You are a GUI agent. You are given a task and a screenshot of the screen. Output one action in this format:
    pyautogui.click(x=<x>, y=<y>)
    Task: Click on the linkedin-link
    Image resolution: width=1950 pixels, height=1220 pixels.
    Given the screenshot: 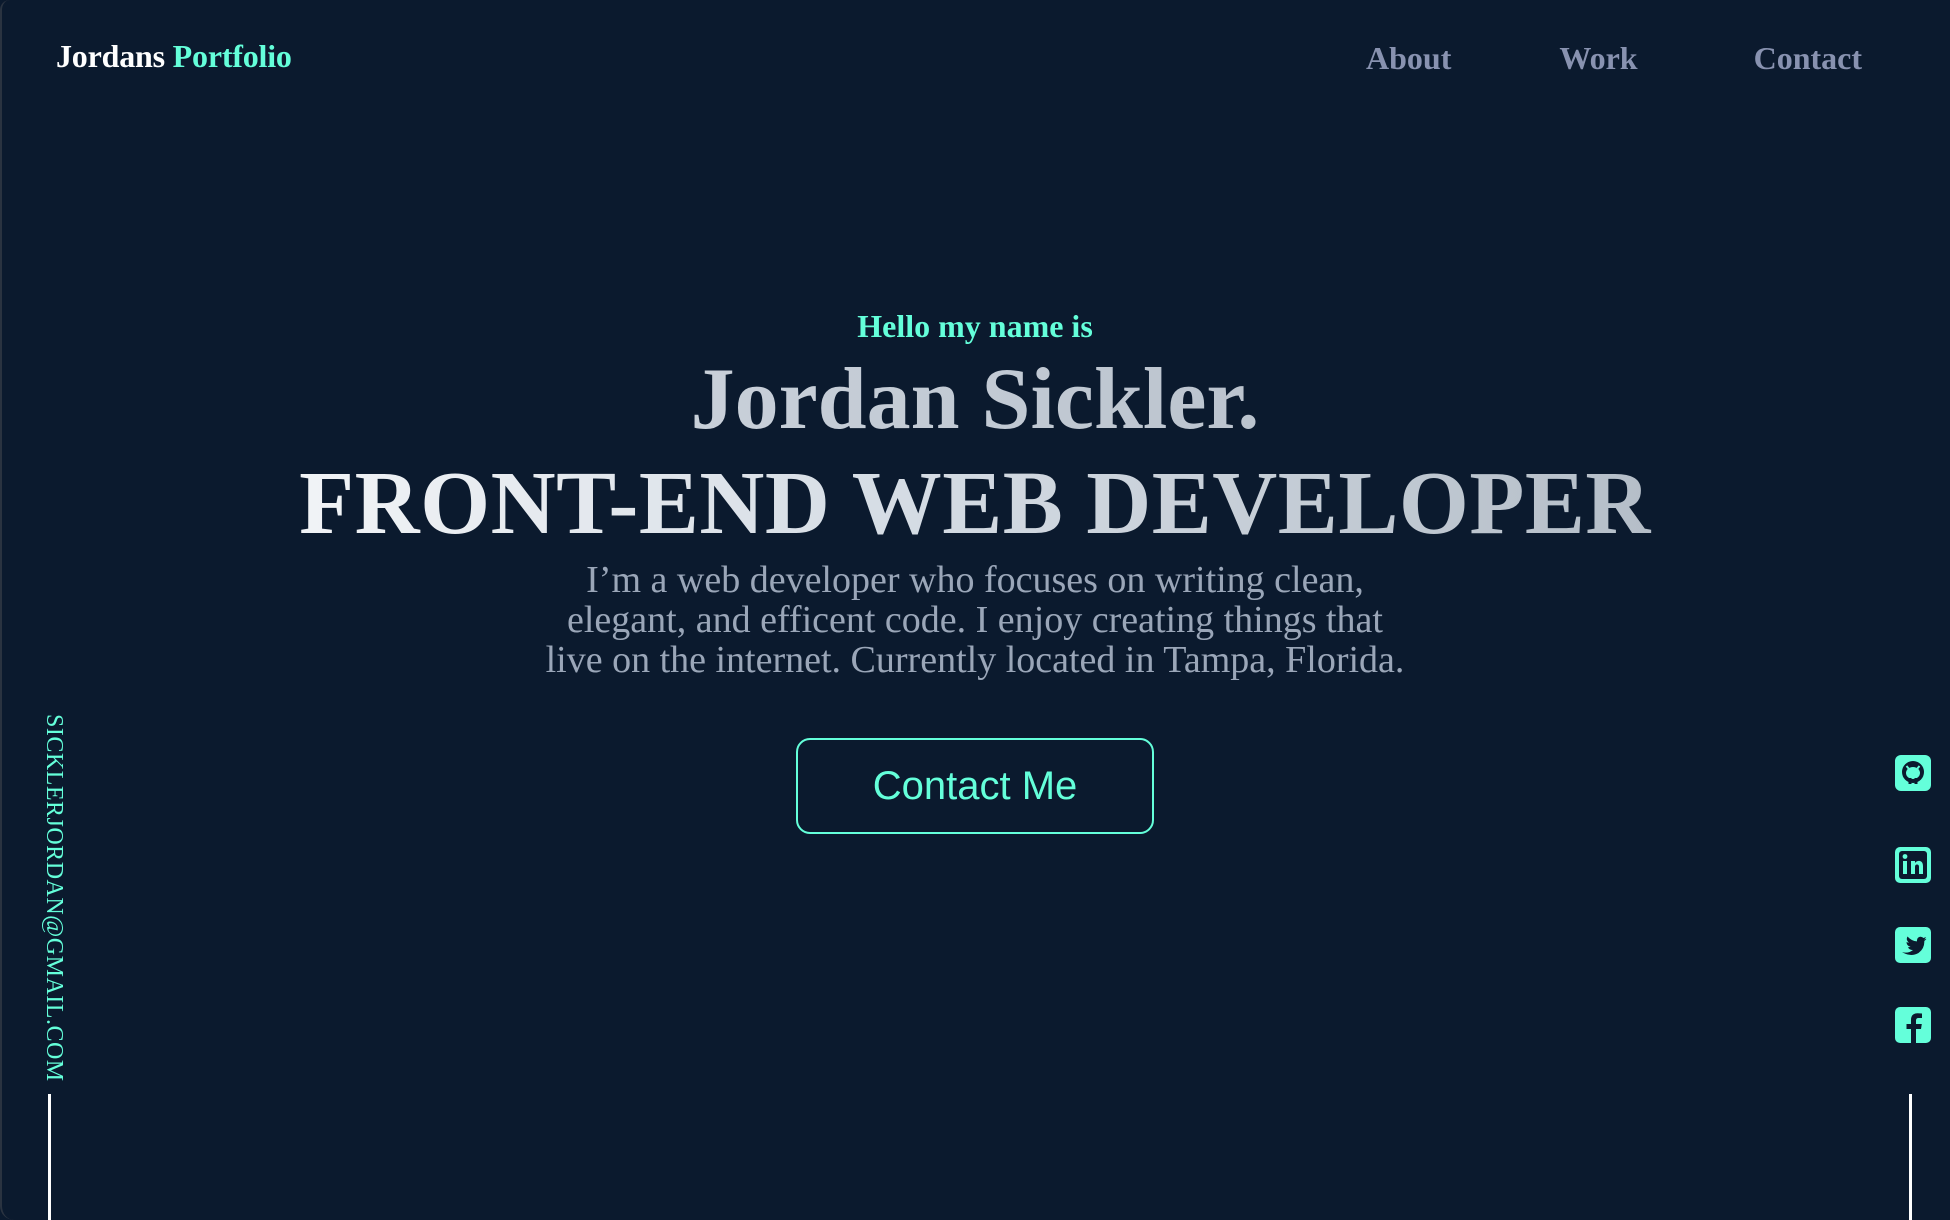 What is the action you would take?
    pyautogui.click(x=1913, y=865)
    